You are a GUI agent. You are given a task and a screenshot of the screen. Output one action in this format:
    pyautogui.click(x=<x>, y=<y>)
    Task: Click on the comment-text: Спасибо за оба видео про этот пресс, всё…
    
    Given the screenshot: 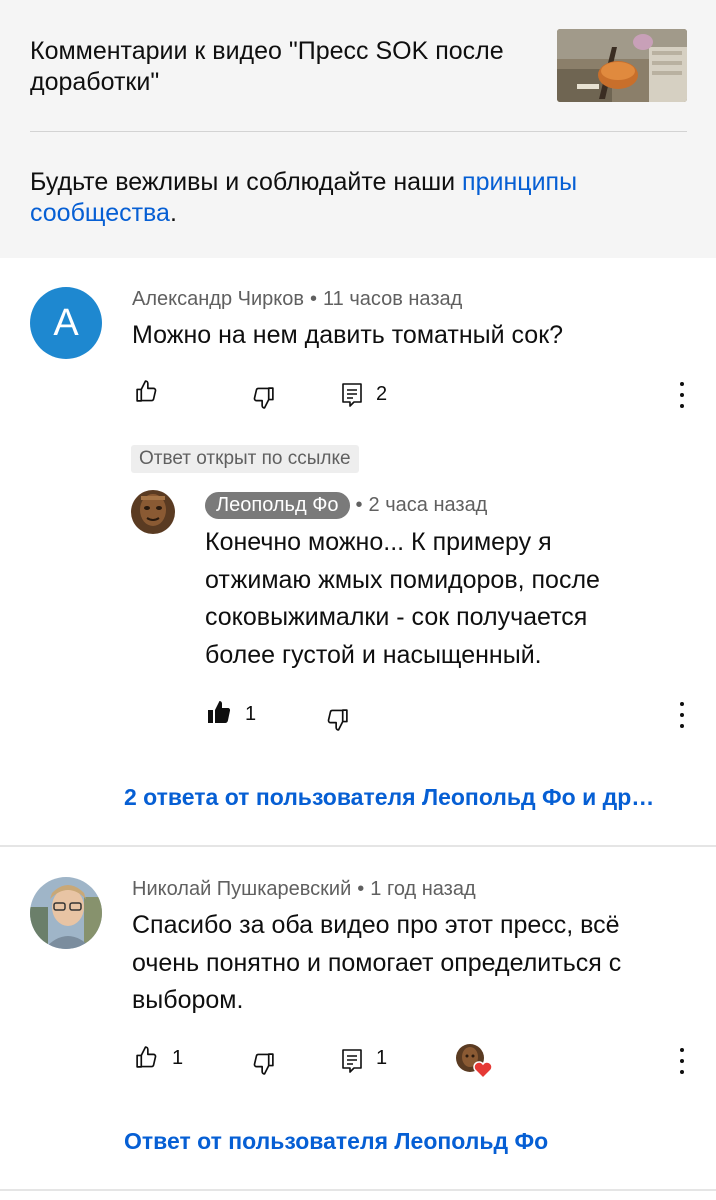 What is the action you would take?
    pyautogui.click(x=376, y=963)
    